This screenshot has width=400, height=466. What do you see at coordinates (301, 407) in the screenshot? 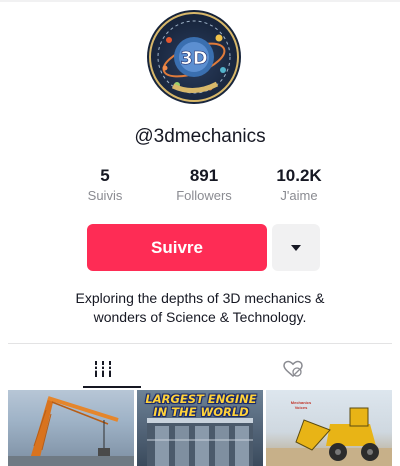
I see `watermark-line-2: Voices` at bounding box center [301, 407].